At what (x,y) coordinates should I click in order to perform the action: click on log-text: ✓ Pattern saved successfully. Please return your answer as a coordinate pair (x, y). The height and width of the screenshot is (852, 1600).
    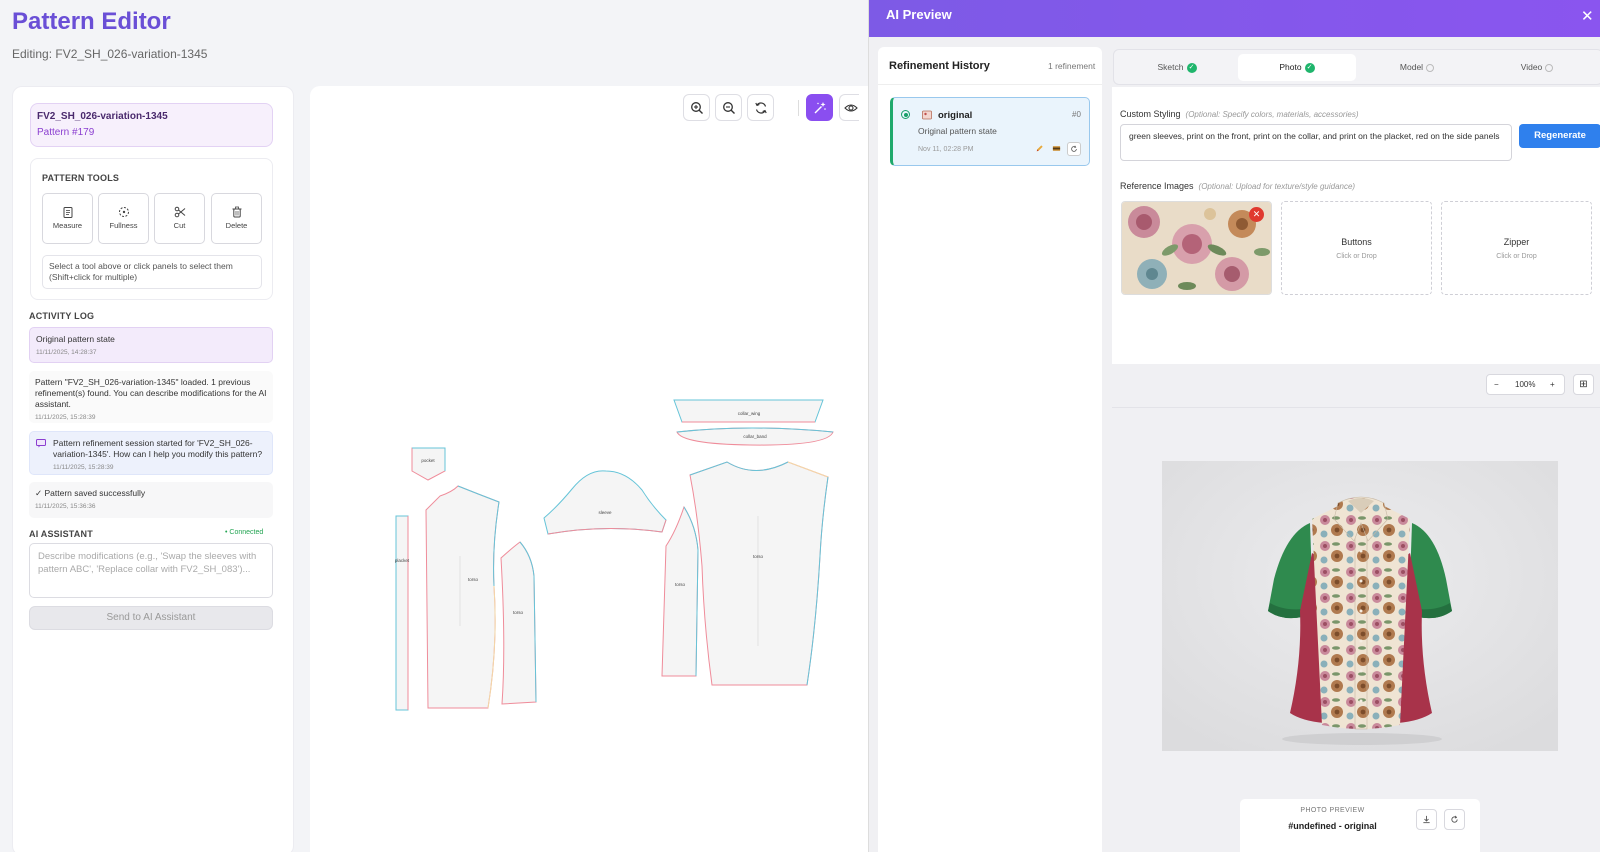
    Looking at the image, I should click on (90, 493).